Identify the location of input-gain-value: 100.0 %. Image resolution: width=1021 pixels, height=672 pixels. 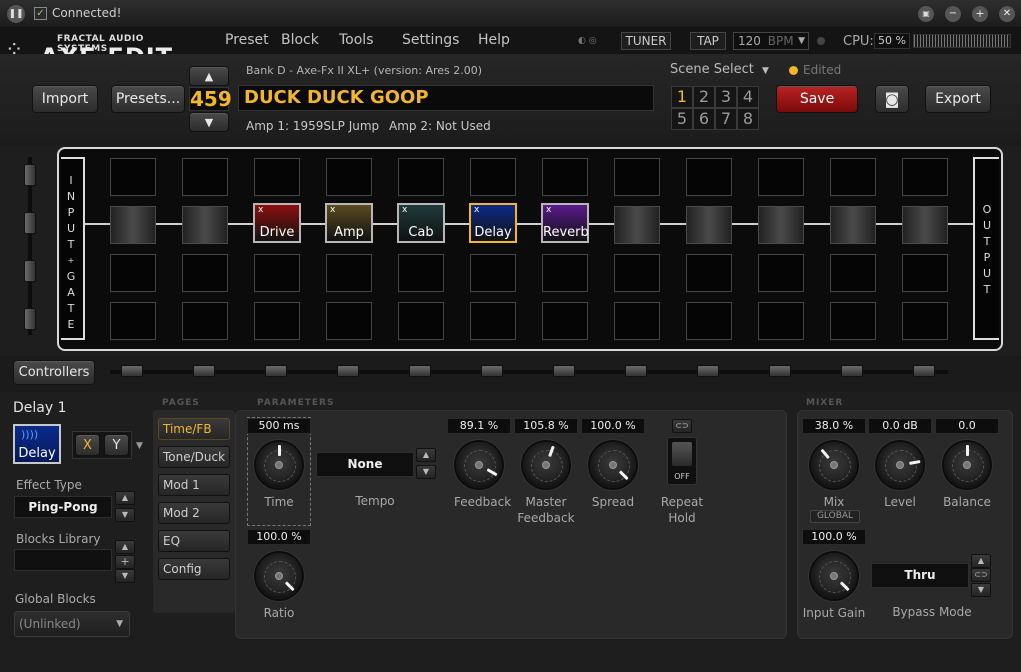
(834, 537).